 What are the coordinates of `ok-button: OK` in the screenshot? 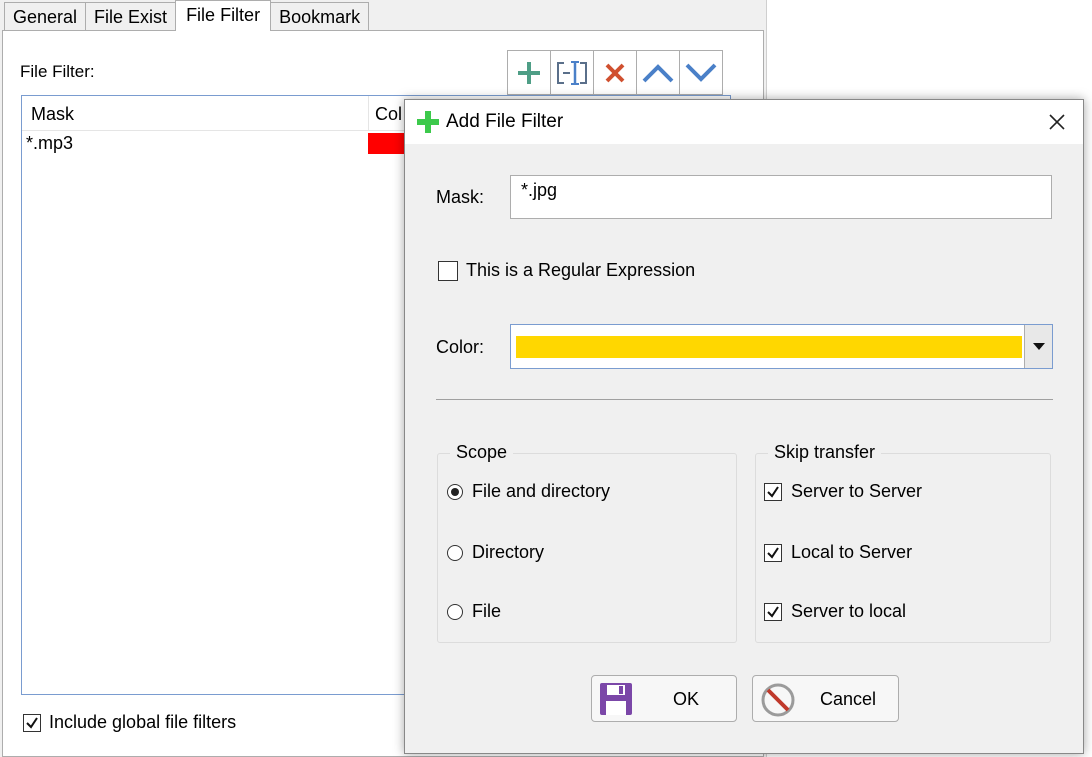 It's located at (664, 698).